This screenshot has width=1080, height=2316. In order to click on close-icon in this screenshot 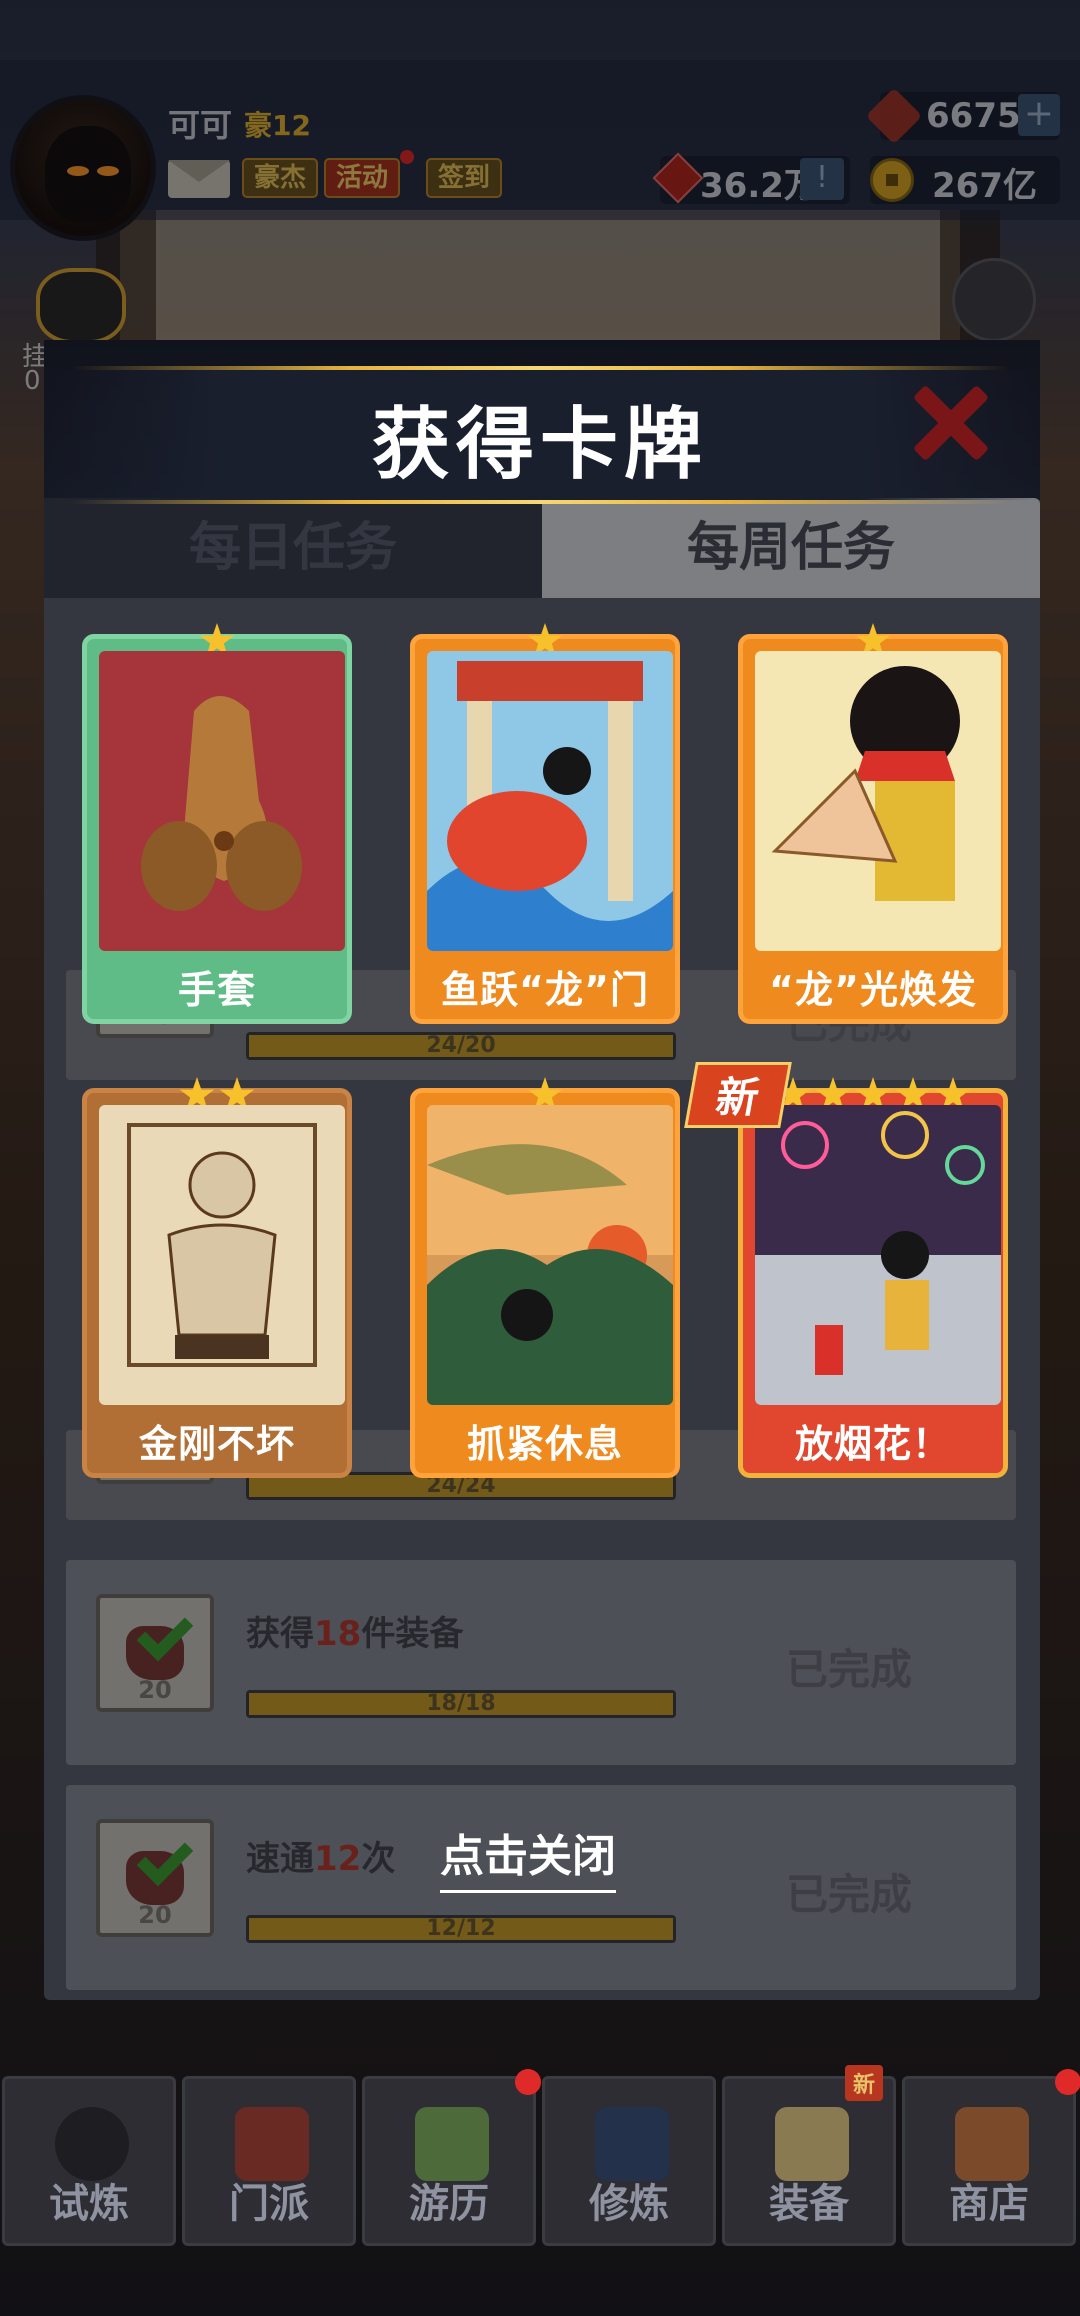, I will do `click(951, 423)`.